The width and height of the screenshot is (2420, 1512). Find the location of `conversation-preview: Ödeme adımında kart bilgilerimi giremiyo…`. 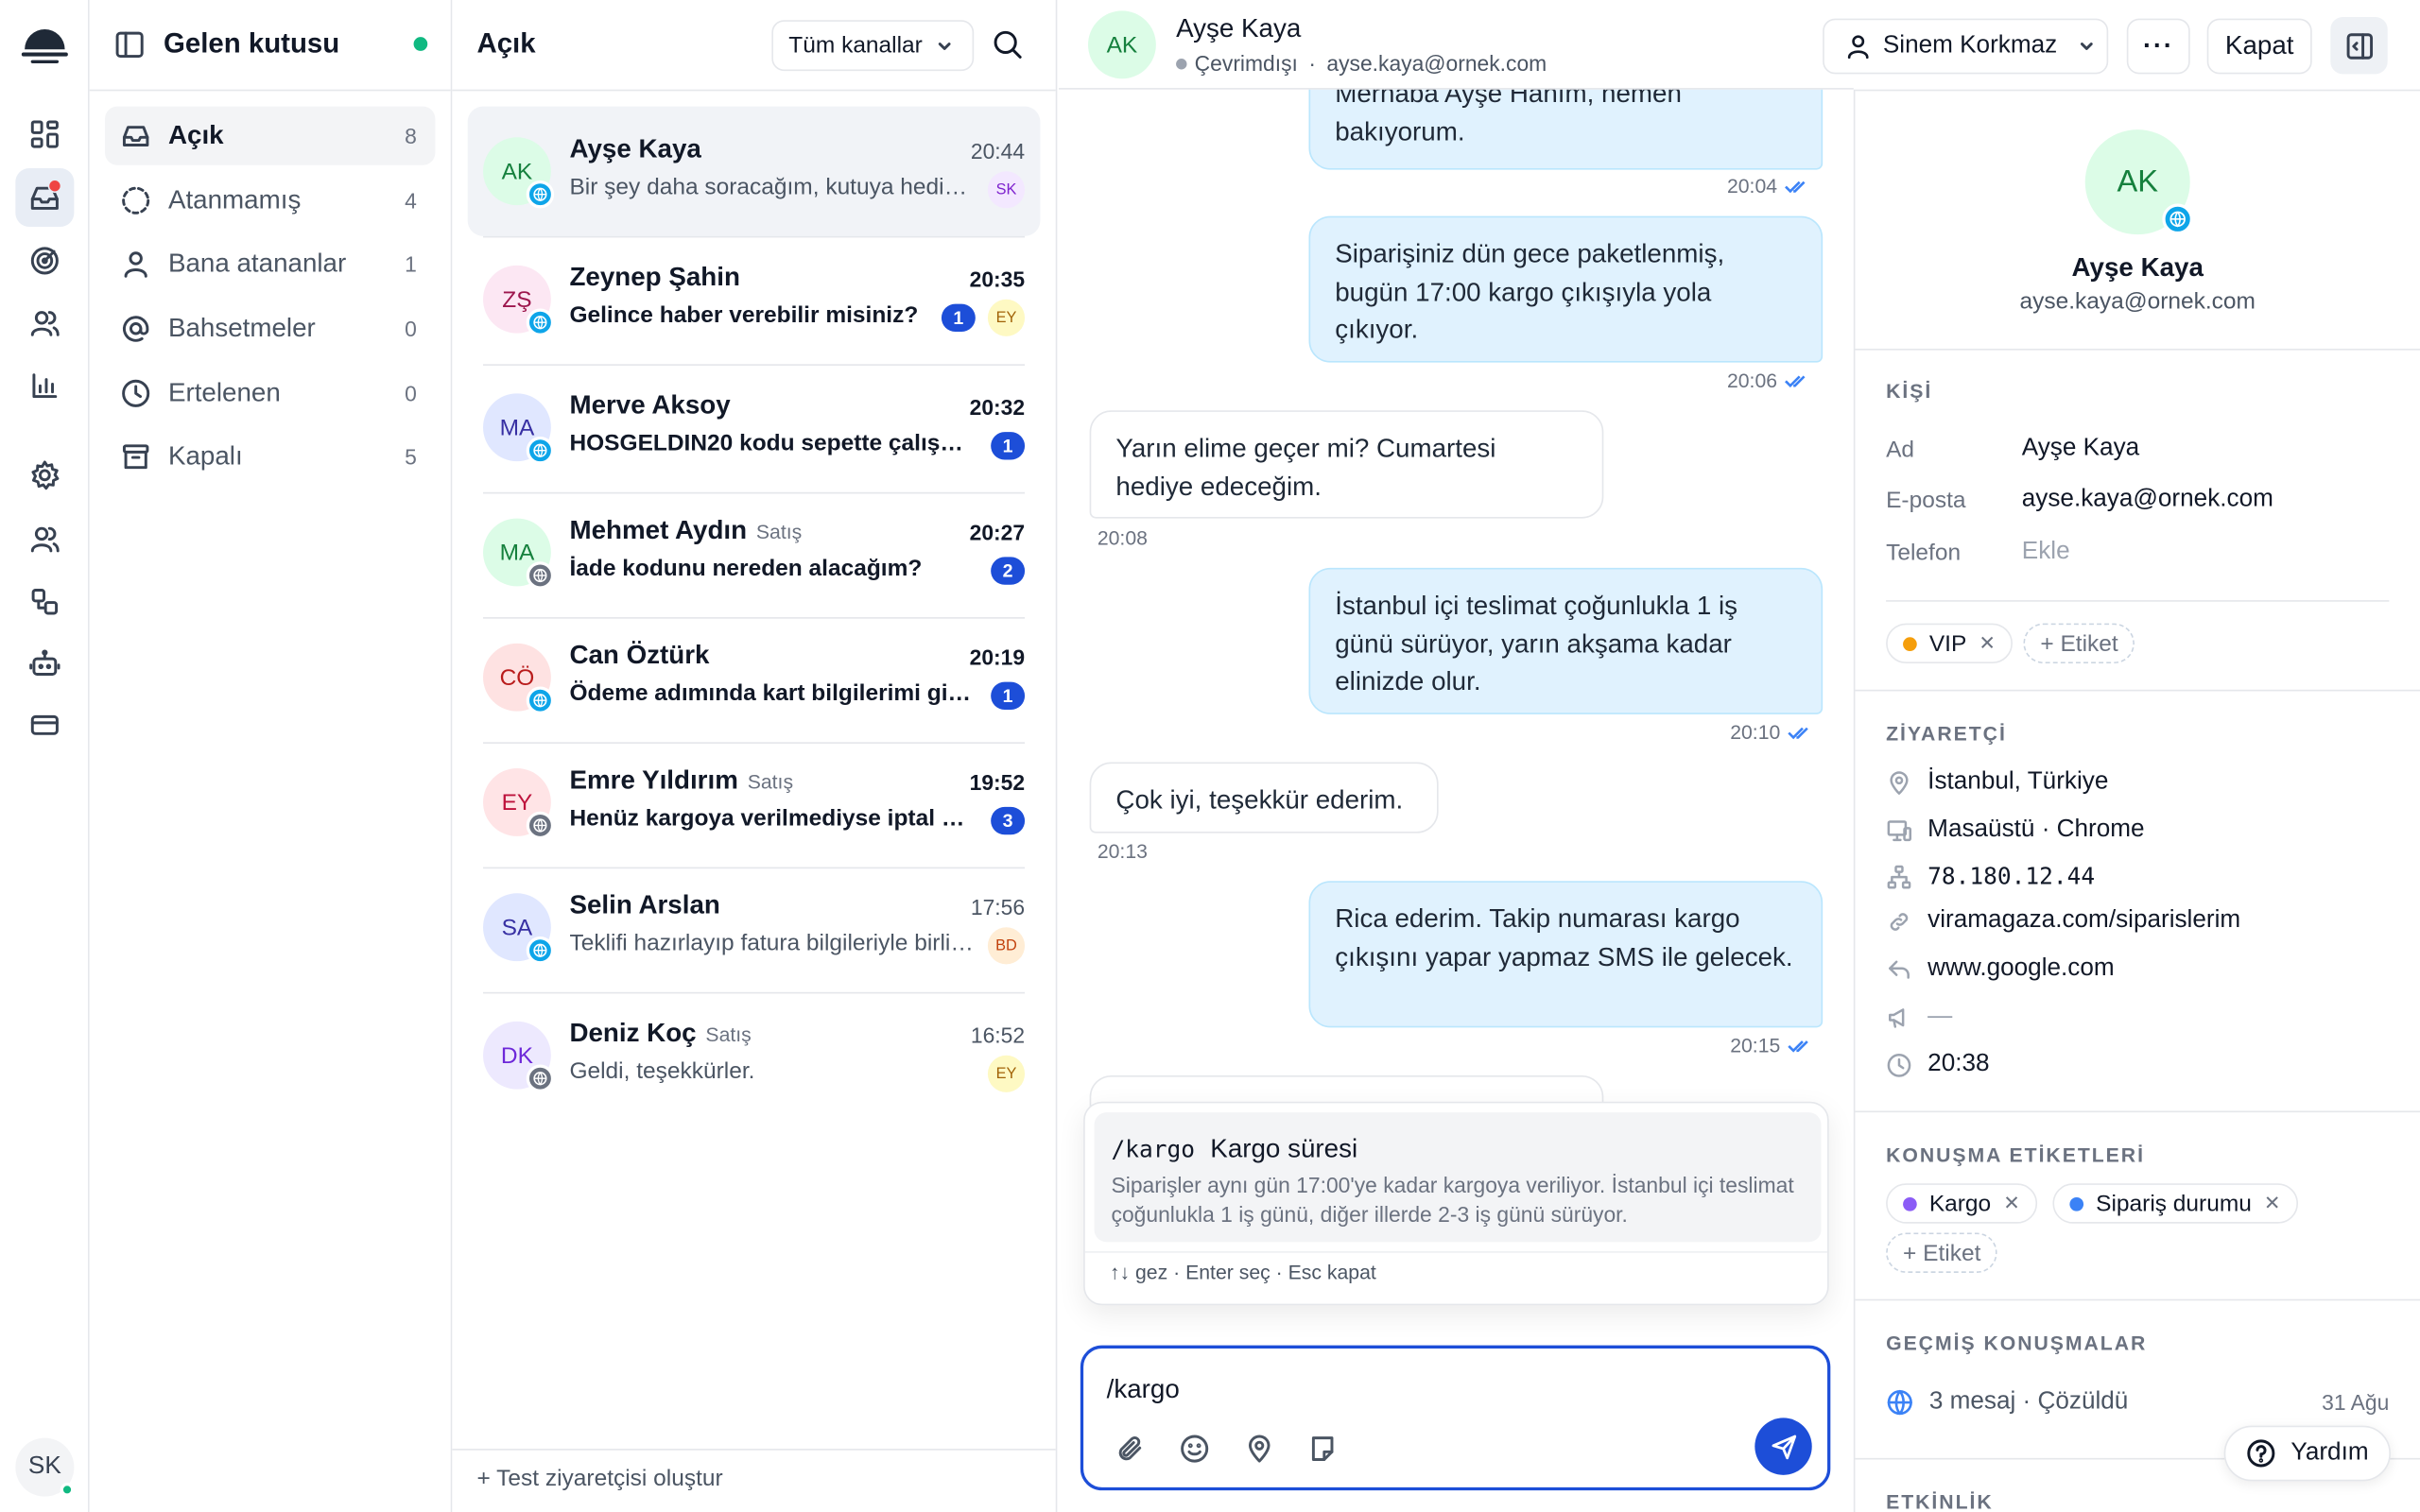

conversation-preview: Ödeme adımında kart bilgilerimi giremiyo… is located at coordinates (773, 693).